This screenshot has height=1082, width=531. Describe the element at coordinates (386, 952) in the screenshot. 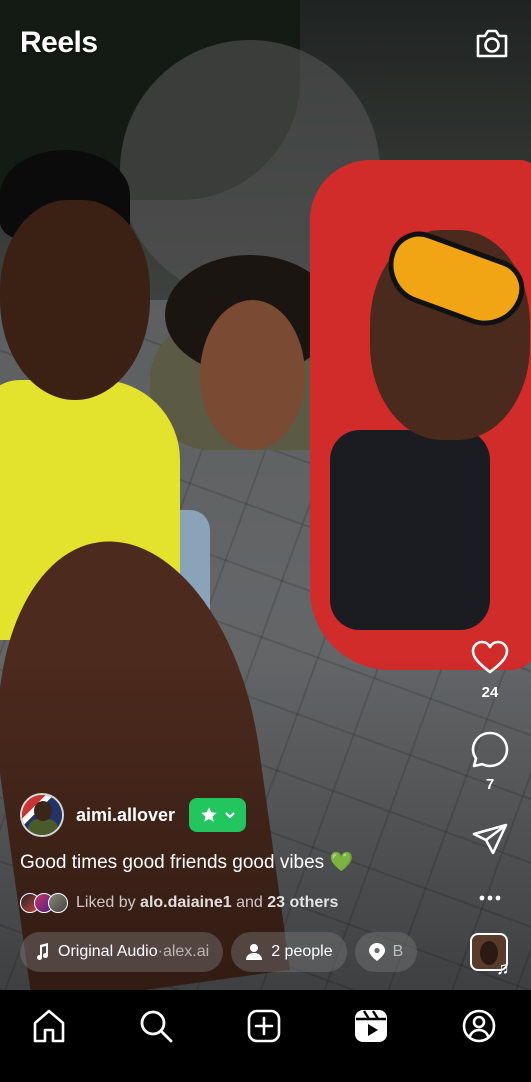

I see `location-chip: B` at that location.